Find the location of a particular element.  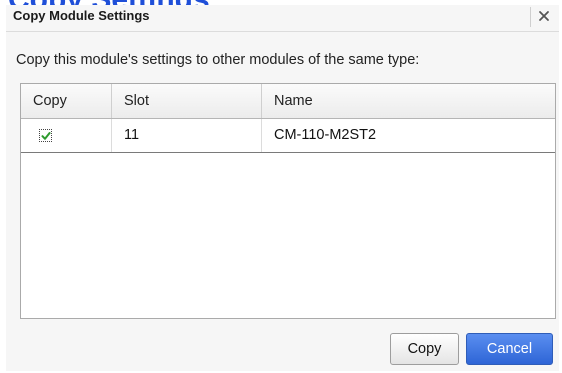

checkmark-icon is located at coordinates (46, 136).